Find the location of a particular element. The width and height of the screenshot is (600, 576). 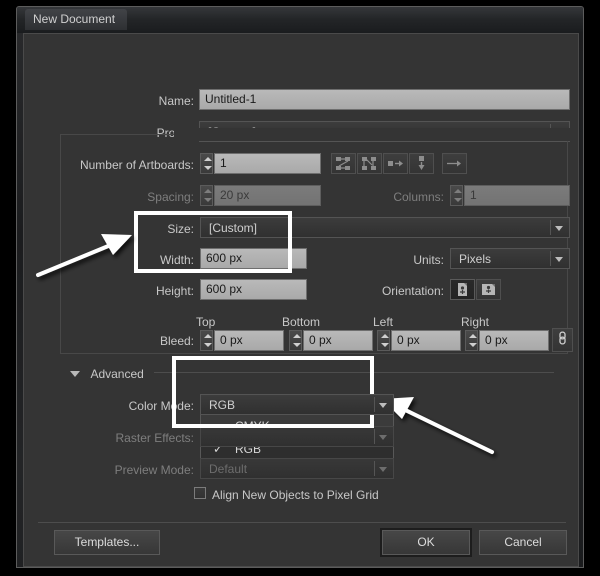

units-dropdown: Pixels is located at coordinates (510, 258).